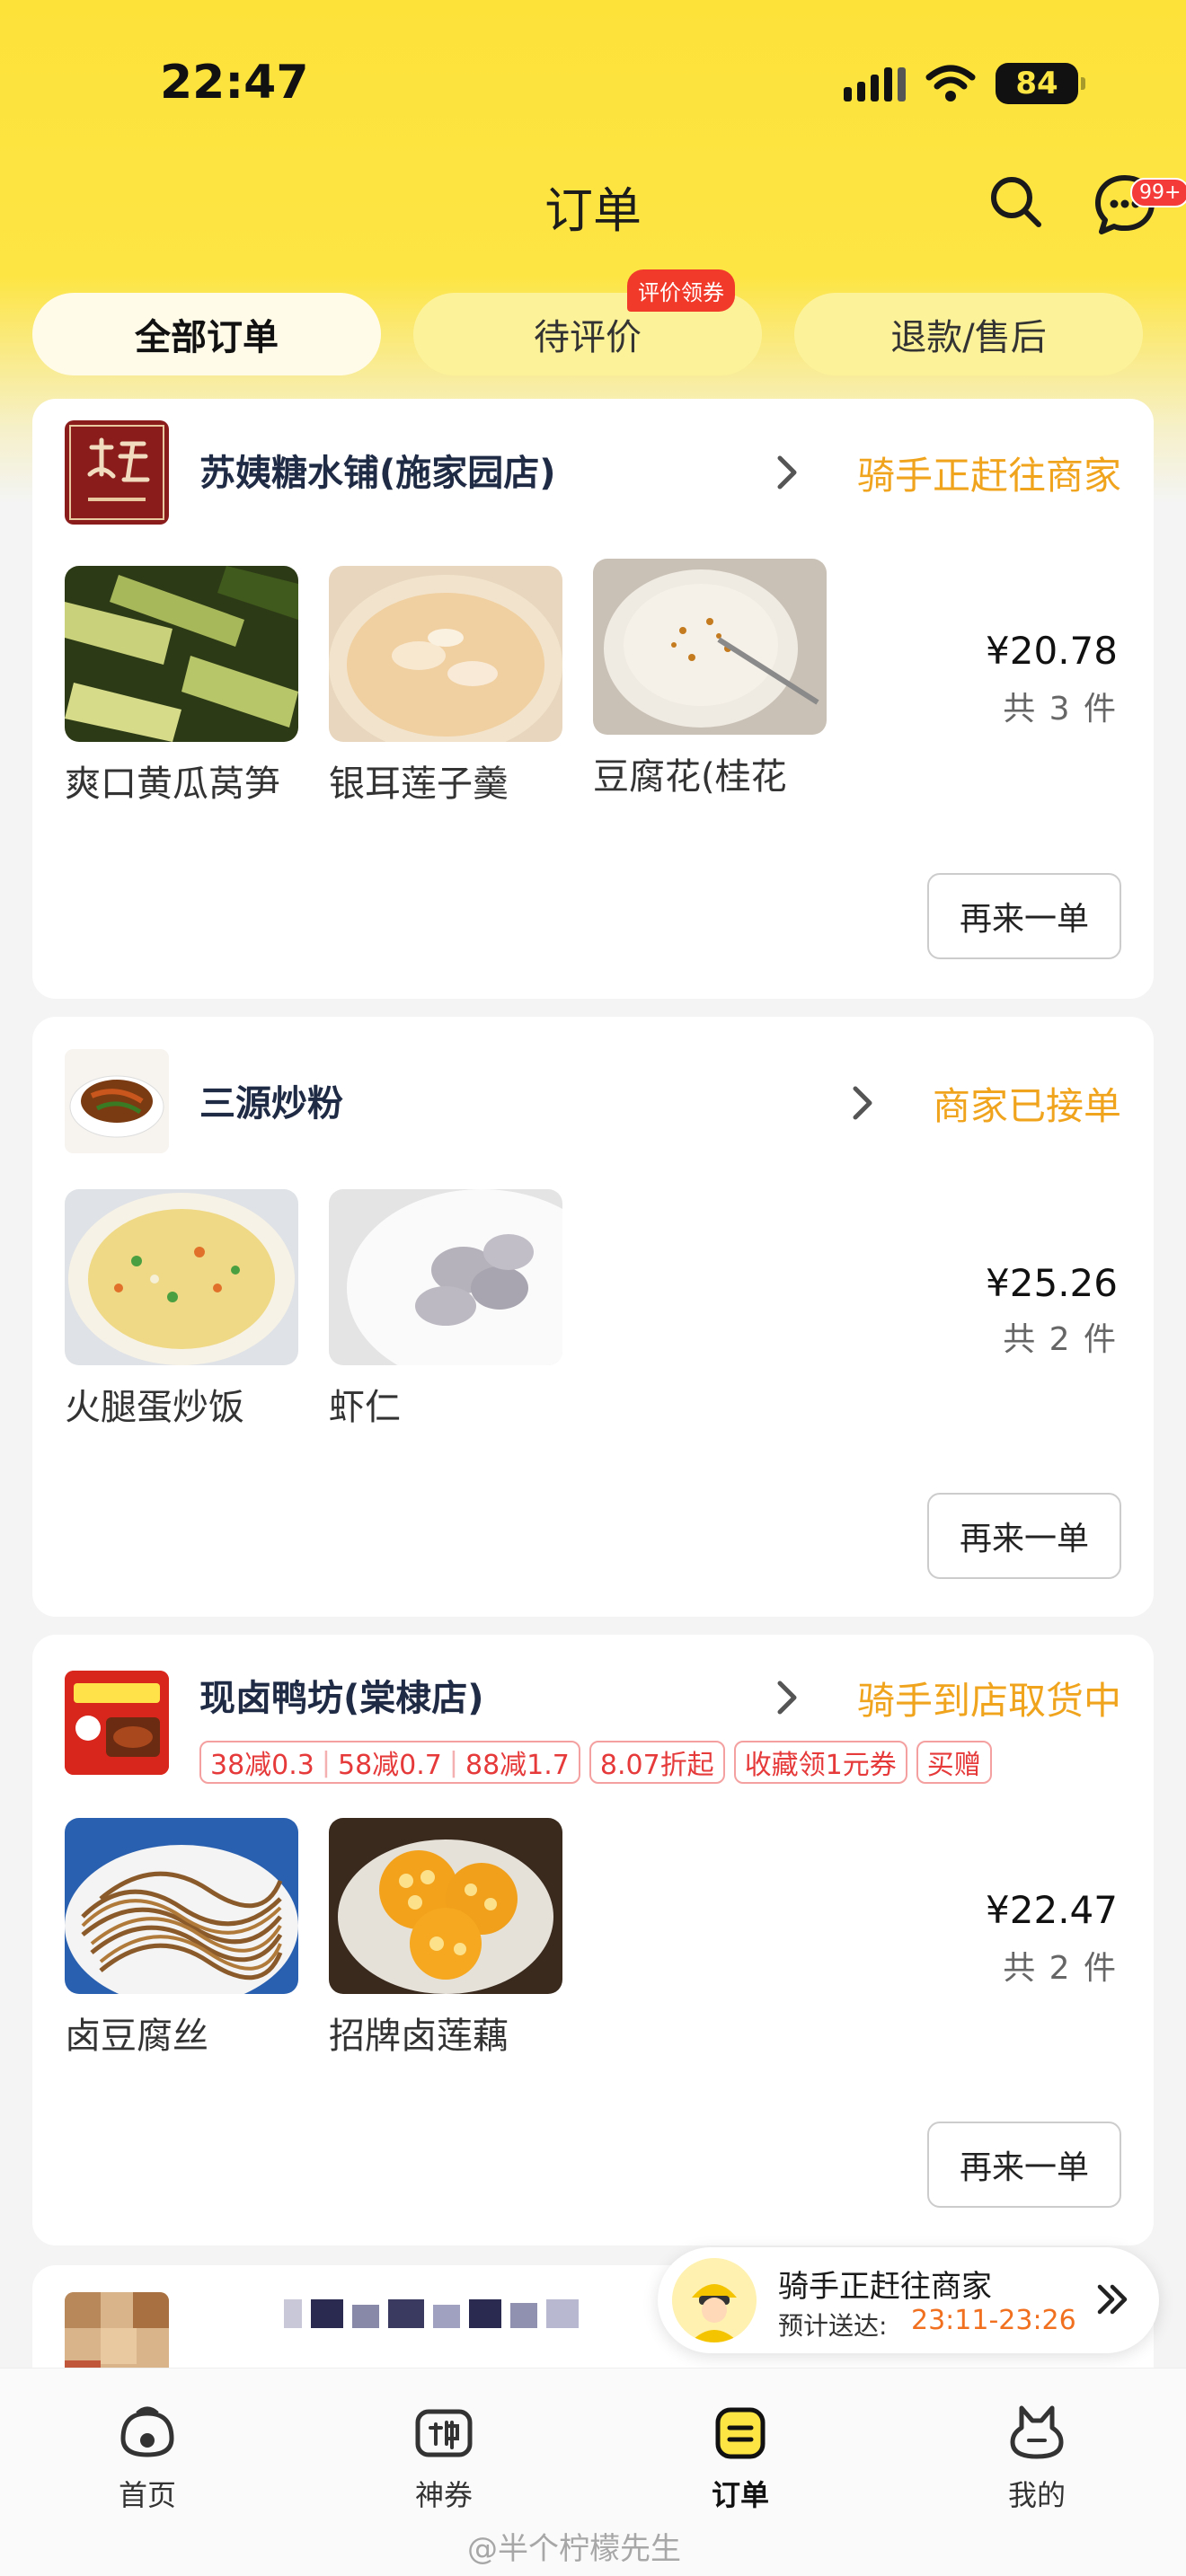 Image resolution: width=1186 pixels, height=2576 pixels. I want to click on promo-tag-discount: 38减0.3 | 58减0.7 | 88减1.7, so click(389, 1762).